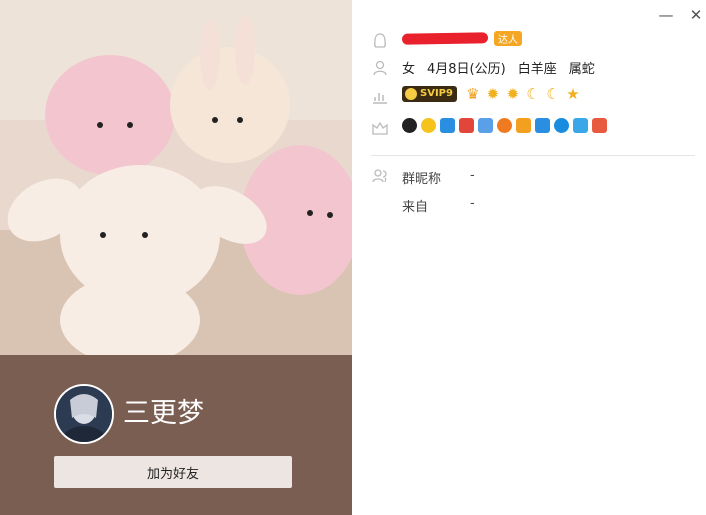 Image resolution: width=706 pixels, height=515 pixels. I want to click on svip-badge: SVIP9, so click(429, 94).